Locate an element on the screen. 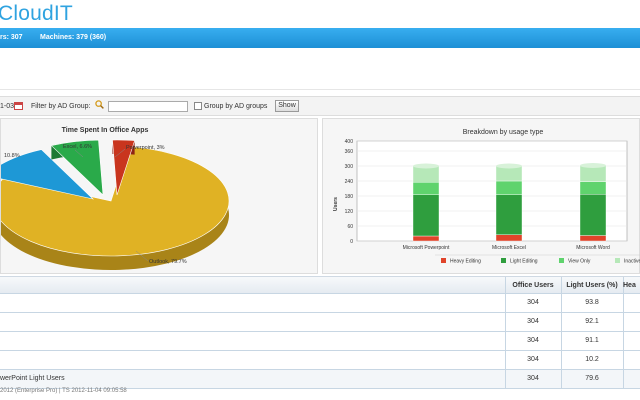  group-by-ad-checkbox is located at coordinates (198, 106).